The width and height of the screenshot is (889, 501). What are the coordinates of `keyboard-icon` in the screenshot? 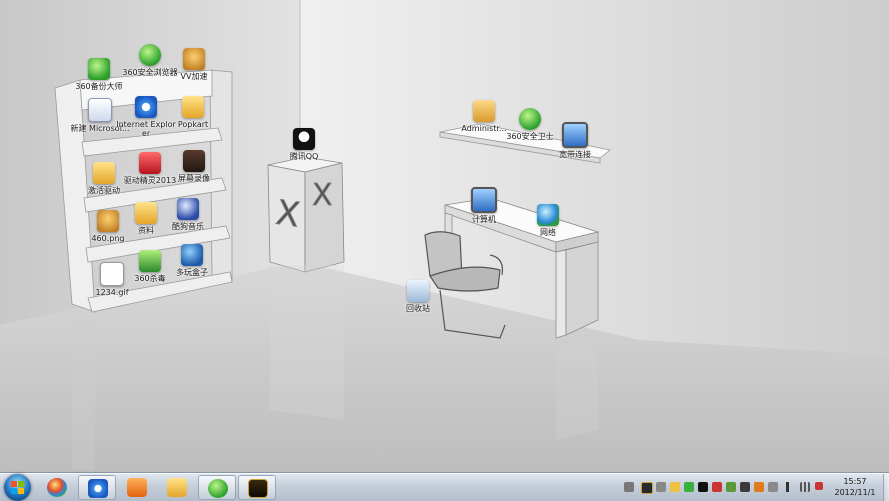 It's located at (629, 487).